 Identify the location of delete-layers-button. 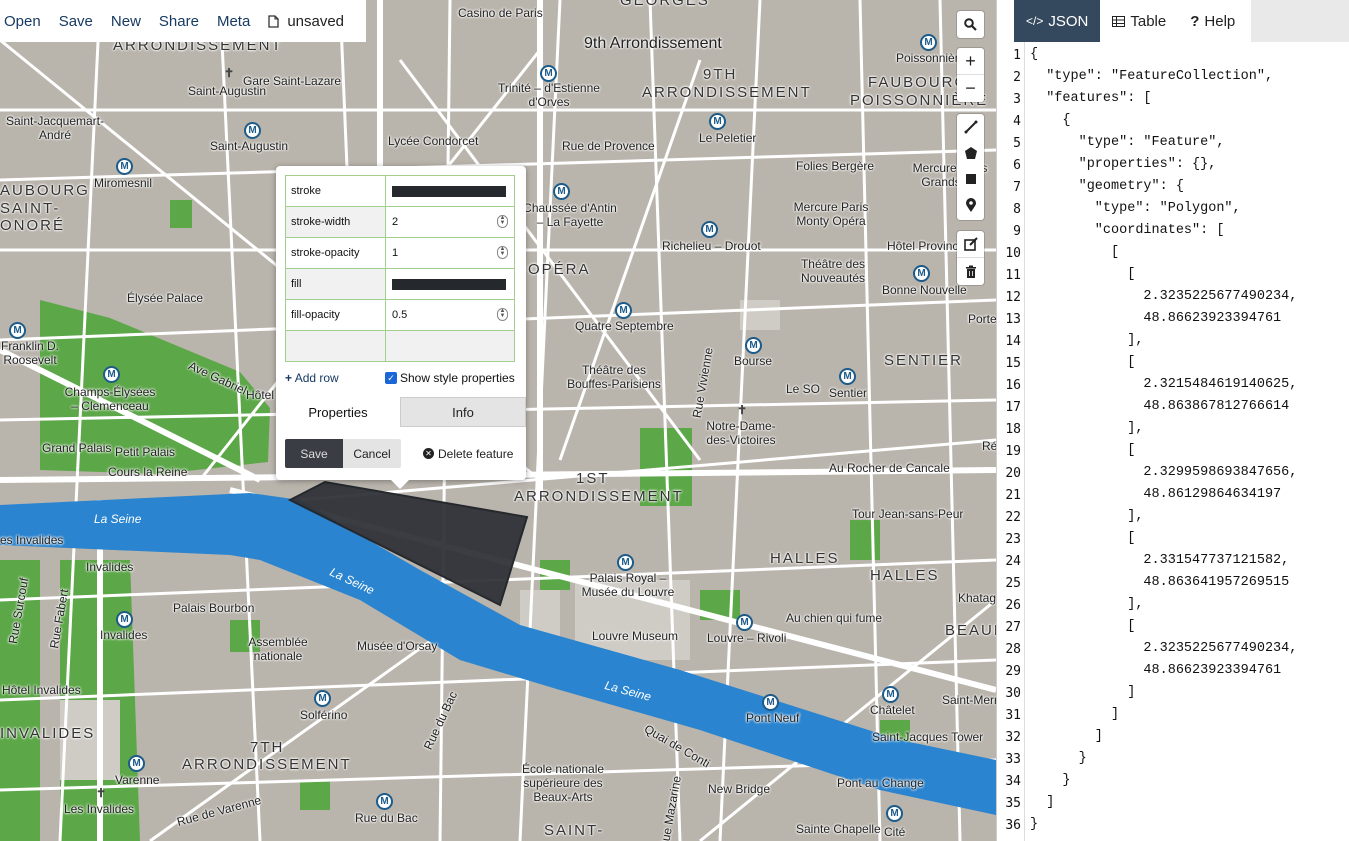
(970, 271).